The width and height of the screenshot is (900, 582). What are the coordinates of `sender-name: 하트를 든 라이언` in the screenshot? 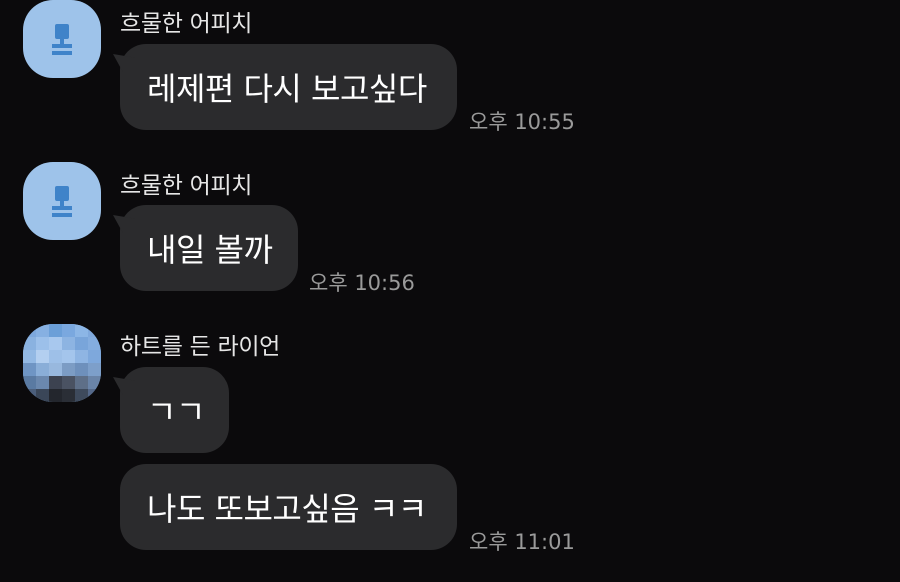 It's located at (200, 347).